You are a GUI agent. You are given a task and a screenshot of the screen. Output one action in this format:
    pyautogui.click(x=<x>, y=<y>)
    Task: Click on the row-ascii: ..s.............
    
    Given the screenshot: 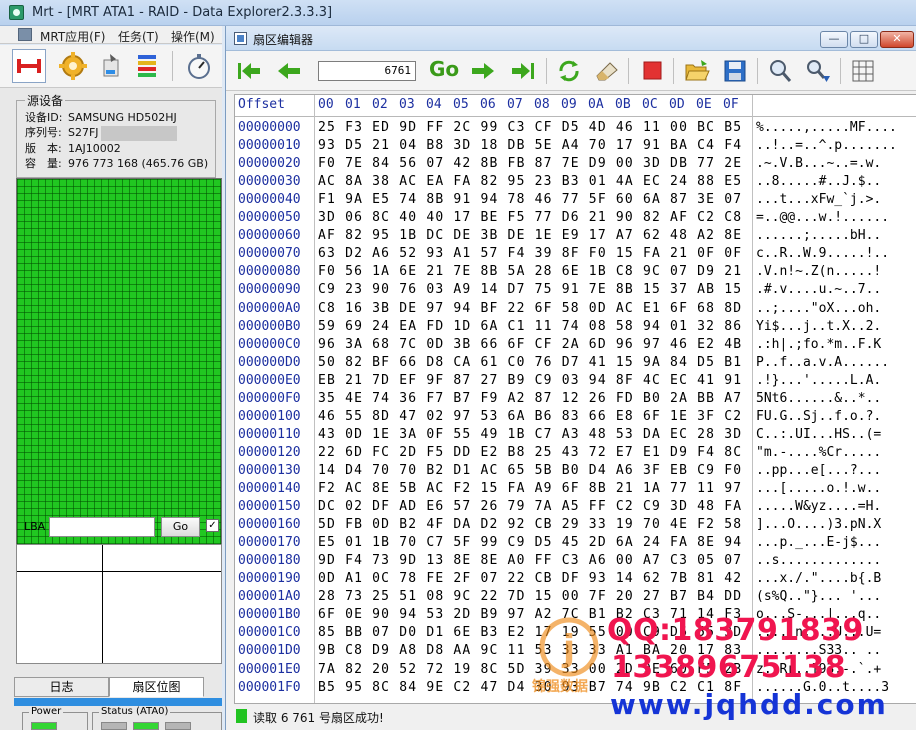 What is the action you would take?
    pyautogui.click(x=818, y=560)
    